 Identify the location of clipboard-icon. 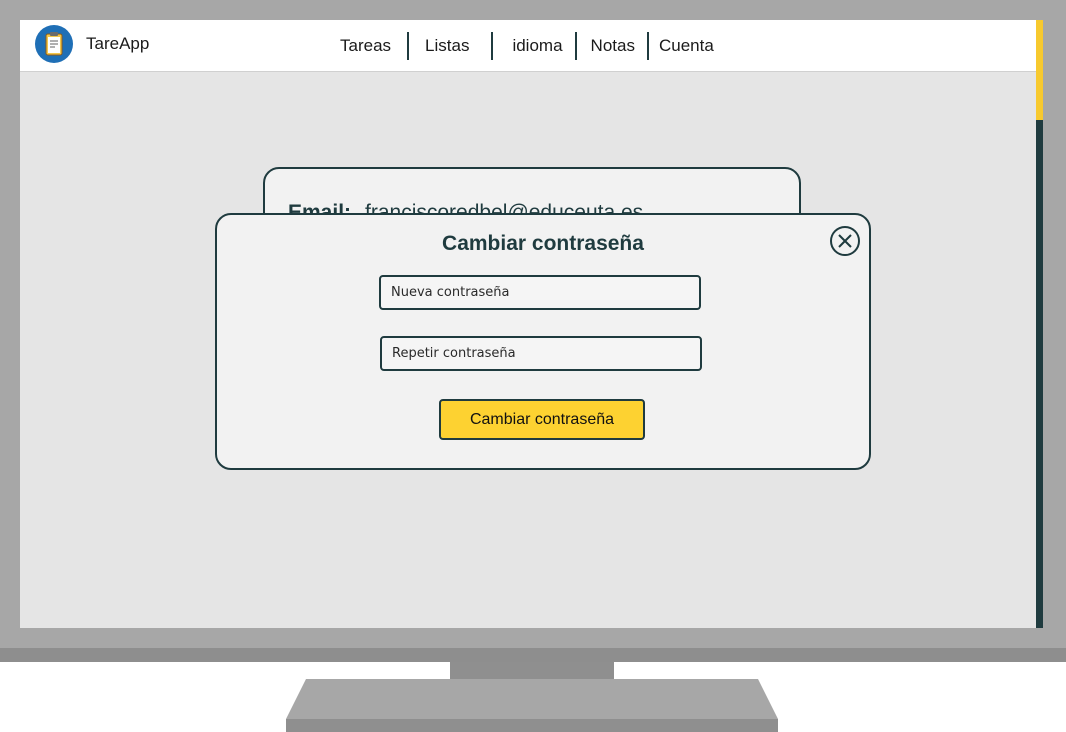
(54, 44).